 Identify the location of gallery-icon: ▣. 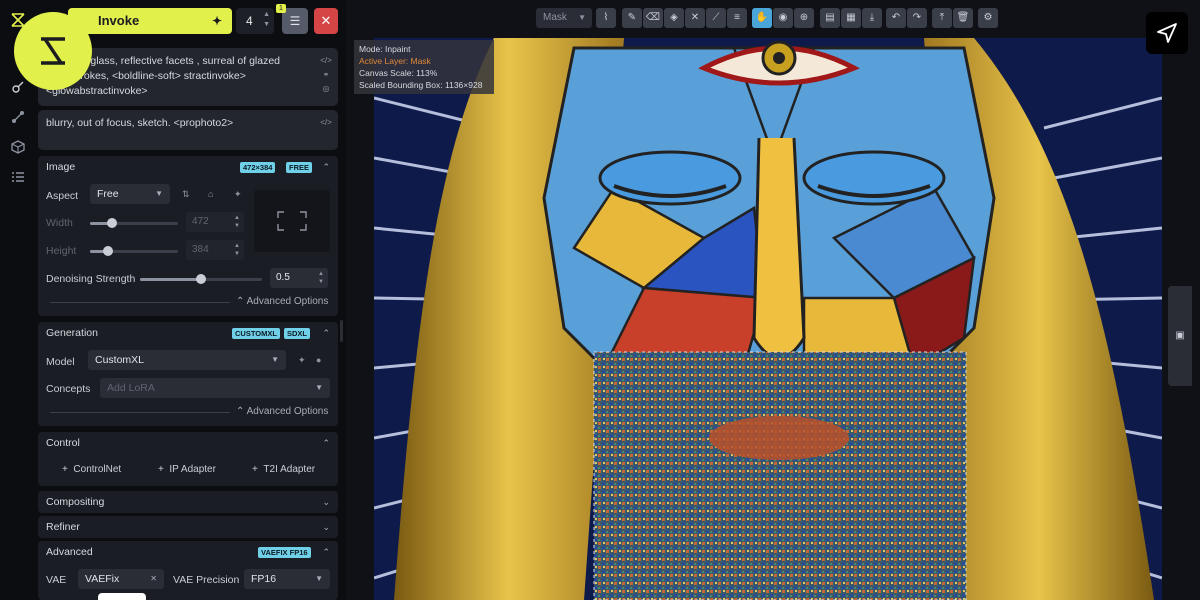
(1180, 335).